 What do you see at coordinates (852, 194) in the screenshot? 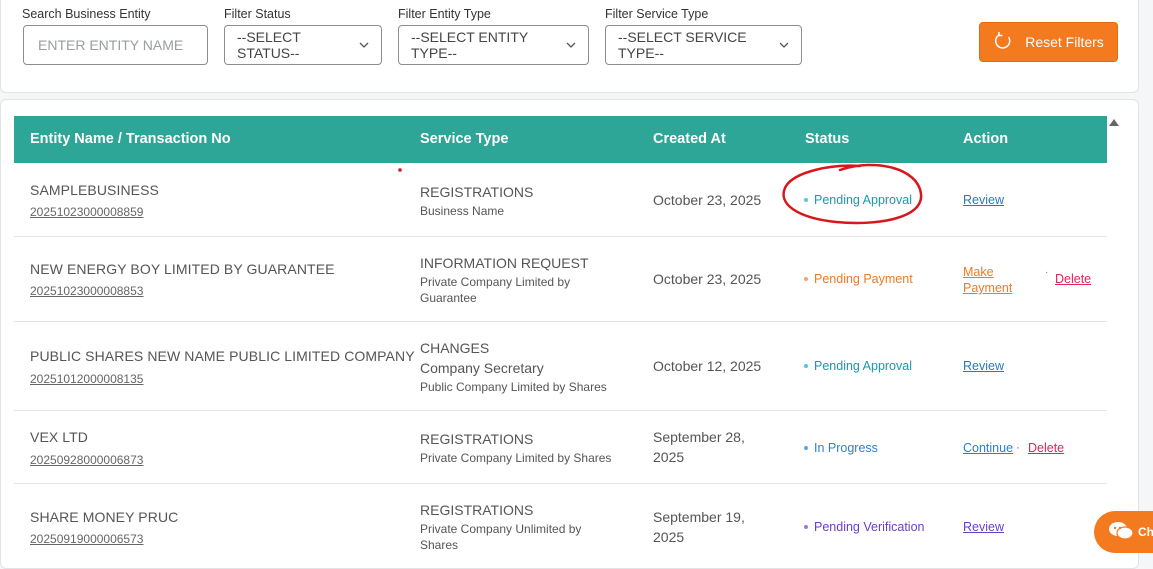
I see `annotation-circle` at bounding box center [852, 194].